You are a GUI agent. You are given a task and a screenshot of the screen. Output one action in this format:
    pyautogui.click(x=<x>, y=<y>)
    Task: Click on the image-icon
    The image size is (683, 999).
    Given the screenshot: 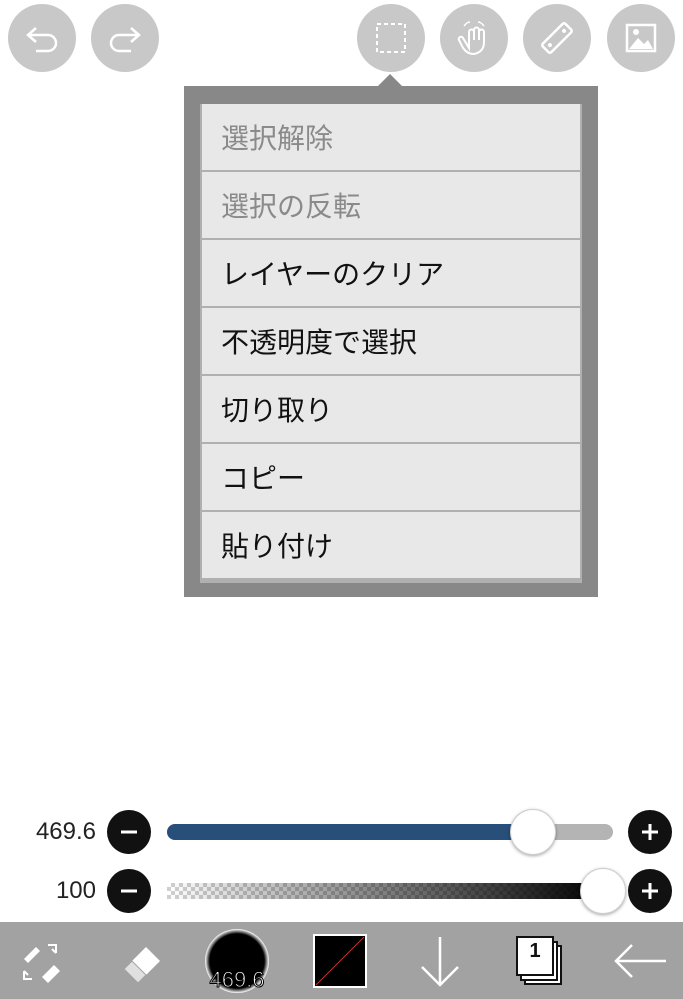 What is the action you would take?
    pyautogui.click(x=641, y=38)
    